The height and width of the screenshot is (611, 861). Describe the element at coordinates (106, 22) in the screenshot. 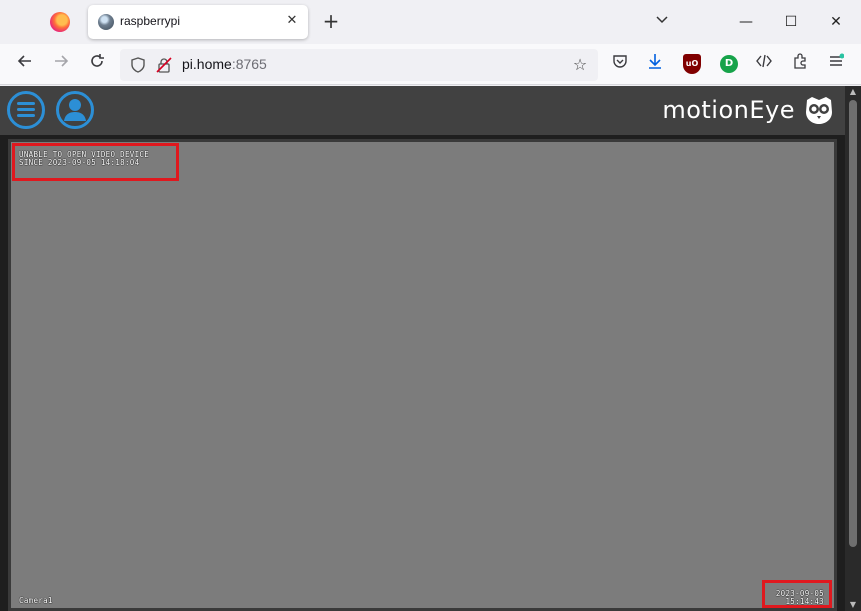

I see `raspberrypi-favicon-icon` at that location.